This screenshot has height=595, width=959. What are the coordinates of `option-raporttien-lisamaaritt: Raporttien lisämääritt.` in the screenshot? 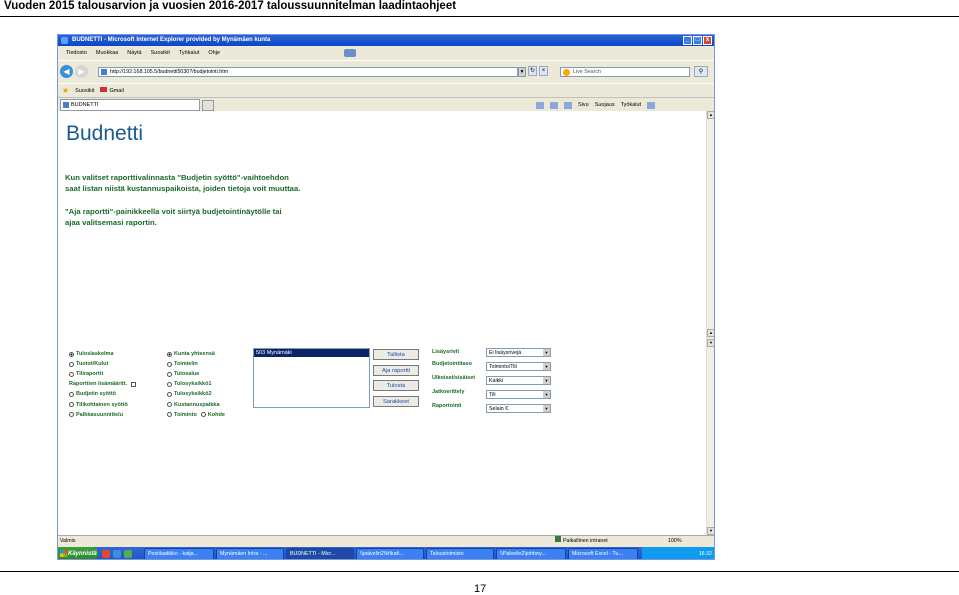 It's located at (103, 384).